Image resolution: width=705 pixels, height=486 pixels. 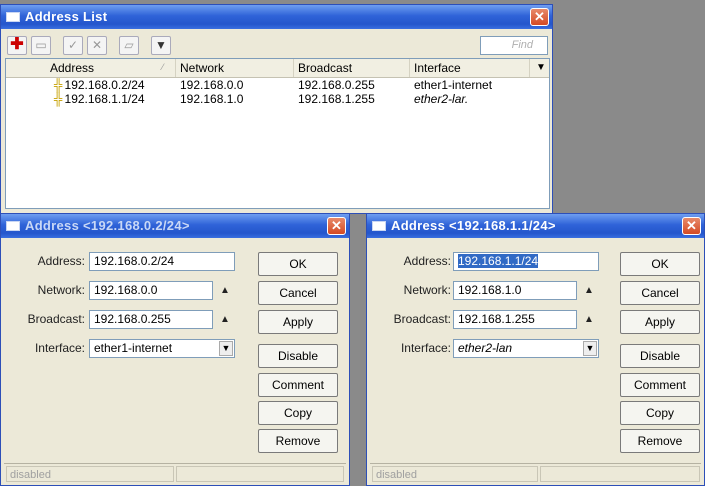 What do you see at coordinates (453, 85) in the screenshot?
I see `row-interface: ether1-internet` at bounding box center [453, 85].